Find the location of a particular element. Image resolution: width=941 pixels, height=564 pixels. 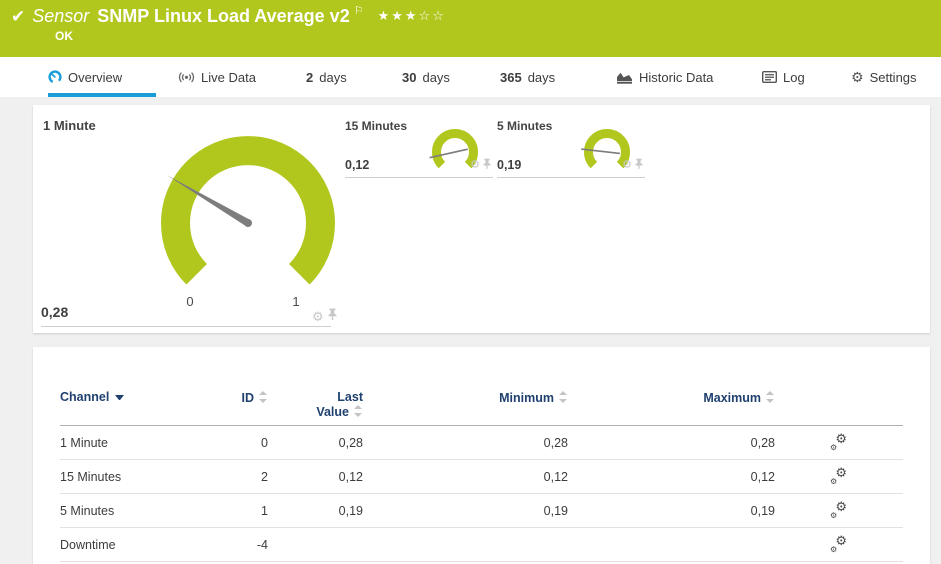

table-row: 5 Minutes 1 0,19 0,19 0,19 ⚙ ⚙ is located at coordinates (481, 510).